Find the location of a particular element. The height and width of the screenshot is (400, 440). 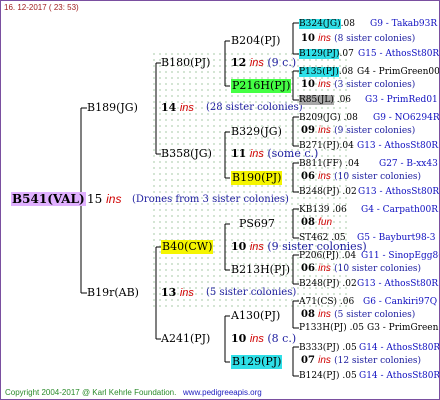

g2-4-gen: 10 ins (8 c.) is located at coordinates (263, 339).